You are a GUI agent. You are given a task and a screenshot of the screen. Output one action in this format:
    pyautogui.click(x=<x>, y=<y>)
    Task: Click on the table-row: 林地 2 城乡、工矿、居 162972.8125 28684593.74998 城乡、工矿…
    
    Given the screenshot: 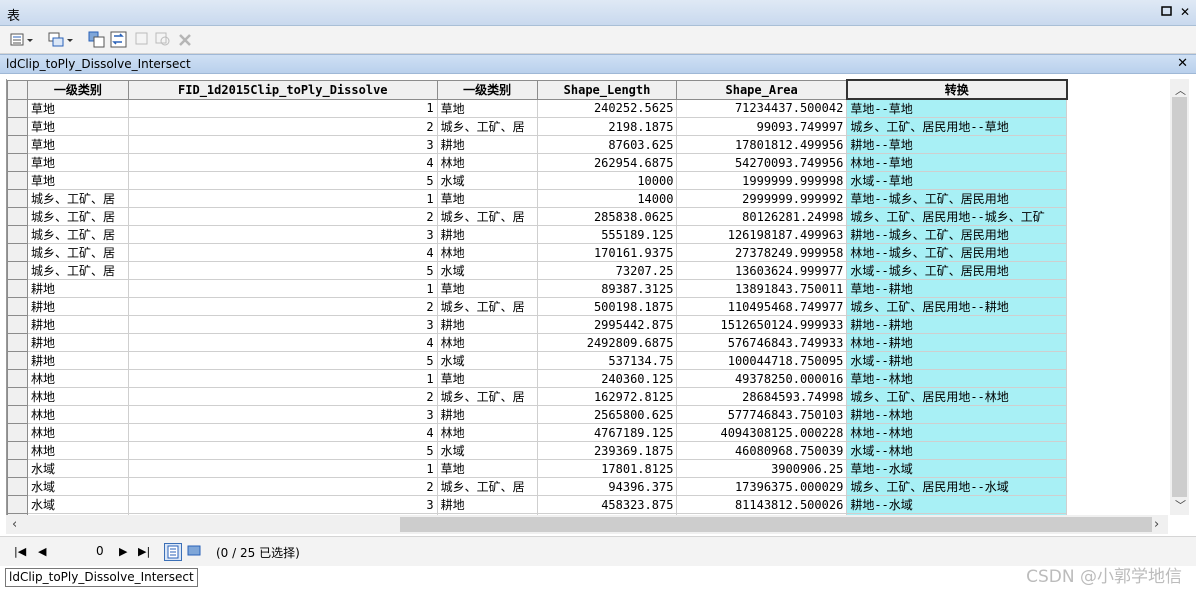 What is the action you would take?
    pyautogui.click(x=588, y=396)
    